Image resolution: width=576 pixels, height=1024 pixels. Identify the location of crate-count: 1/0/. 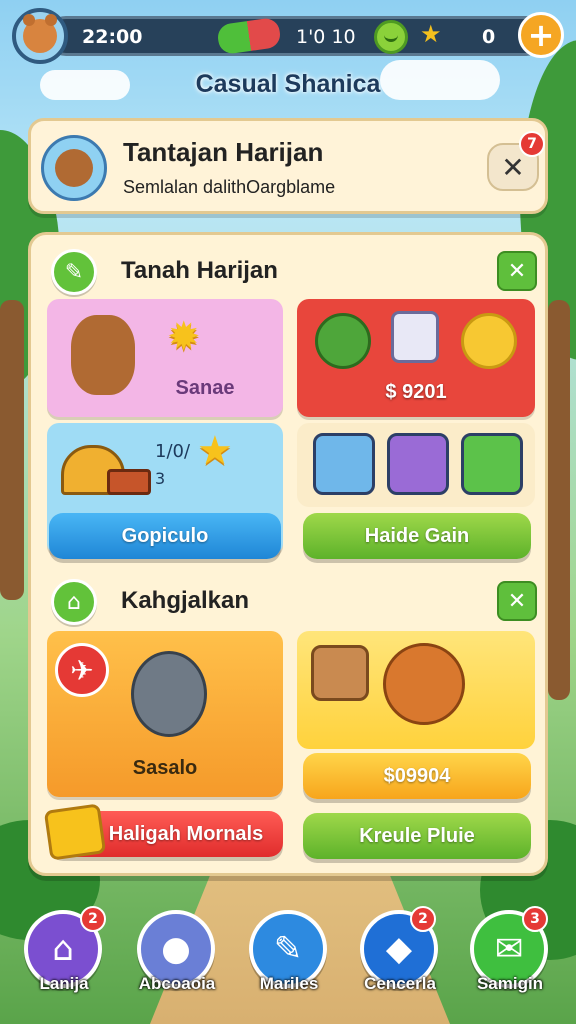
(173, 451).